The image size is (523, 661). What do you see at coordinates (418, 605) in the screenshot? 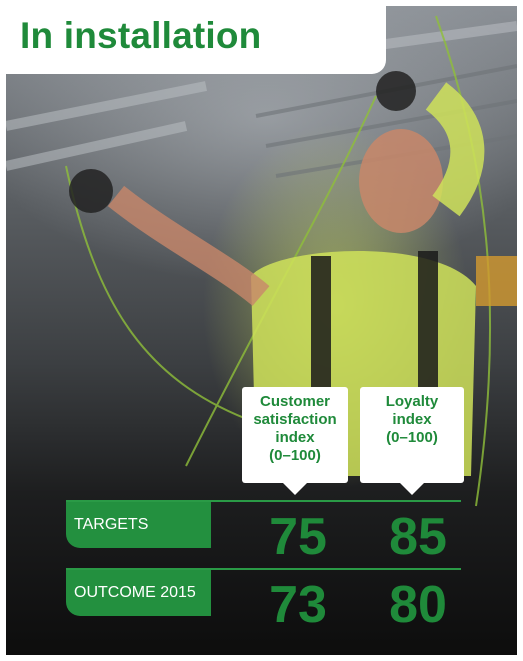
I see `outcome-loyalty-value: 80` at bounding box center [418, 605].